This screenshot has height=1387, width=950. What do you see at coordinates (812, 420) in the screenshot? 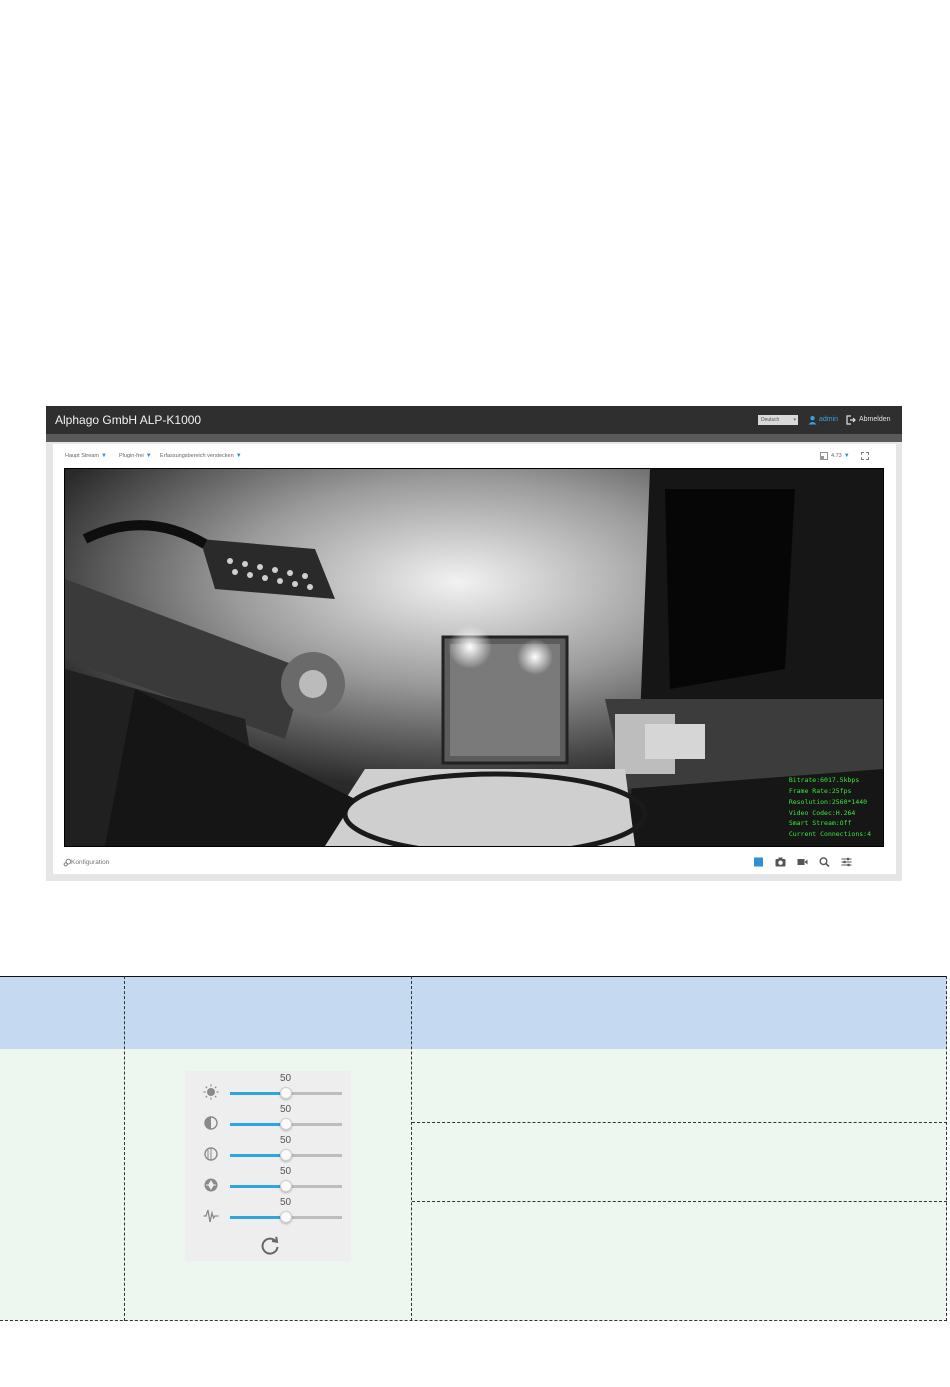
I see `user-icon` at bounding box center [812, 420].